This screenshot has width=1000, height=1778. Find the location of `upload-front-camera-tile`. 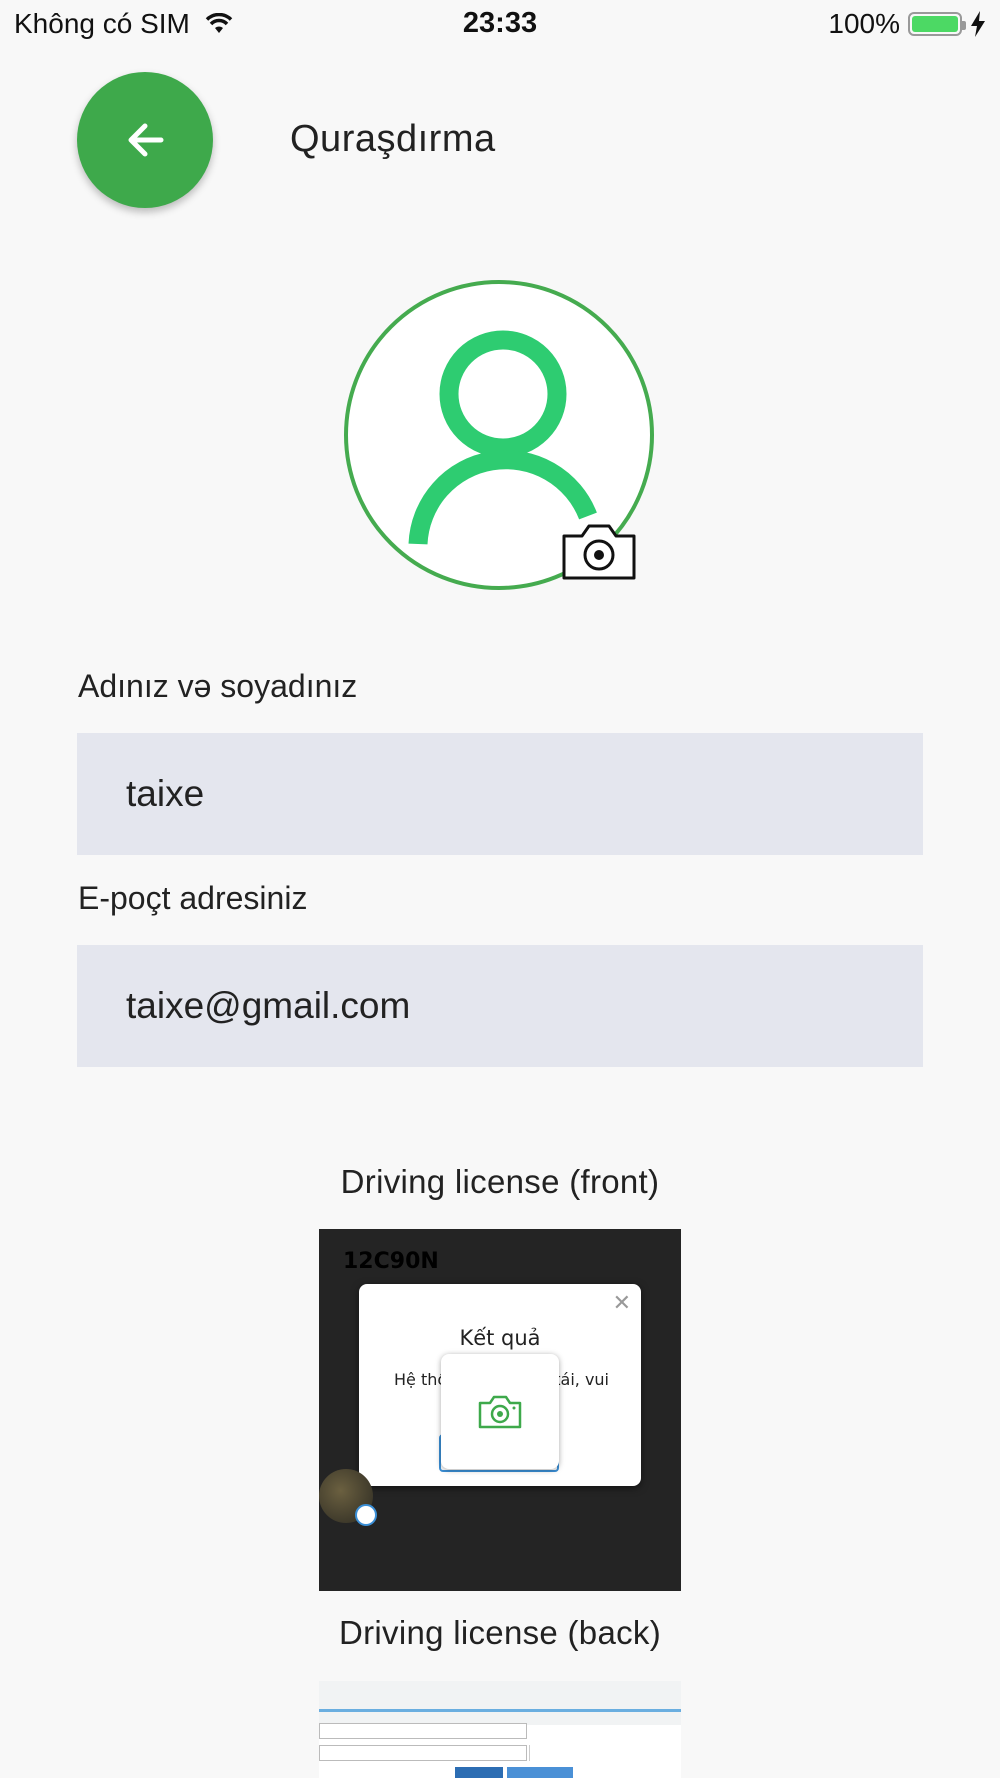

upload-front-camera-tile is located at coordinates (500, 1411).